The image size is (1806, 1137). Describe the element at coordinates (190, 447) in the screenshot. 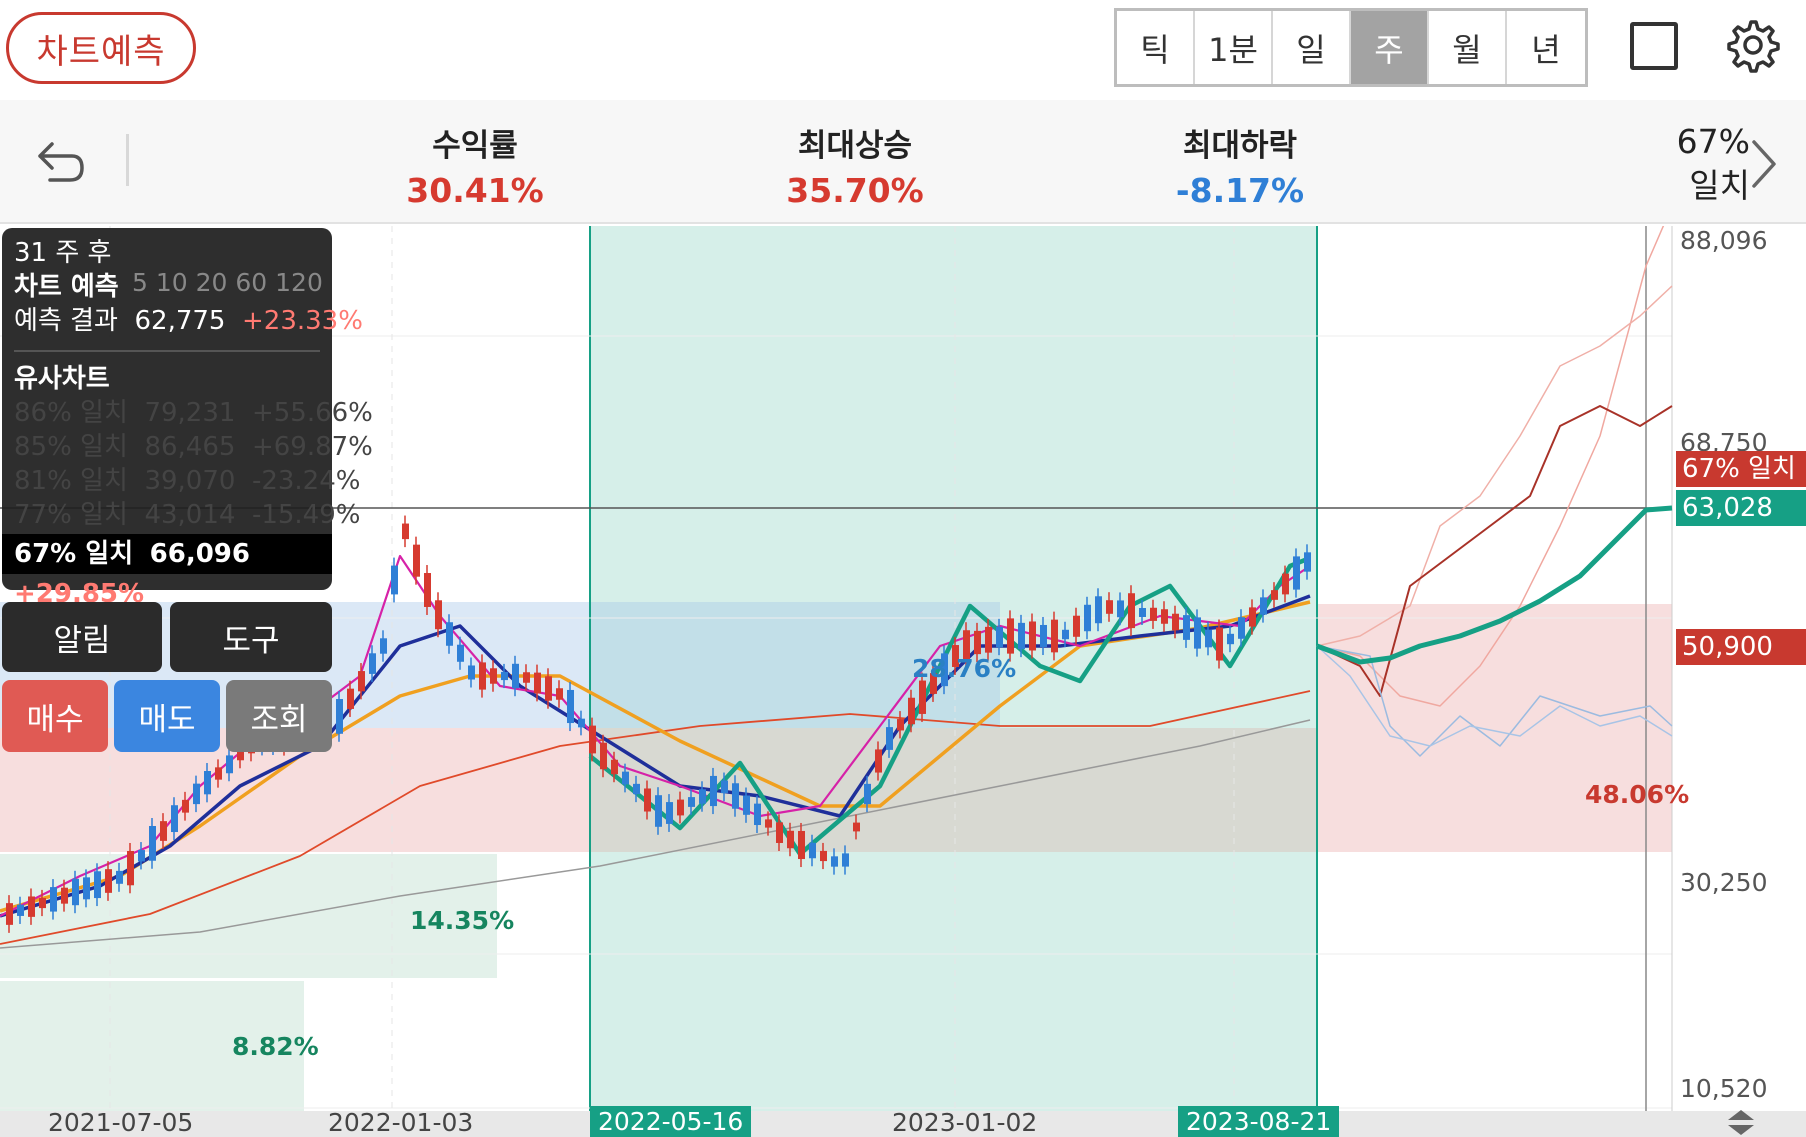

I see `similar-price: 86,465` at that location.